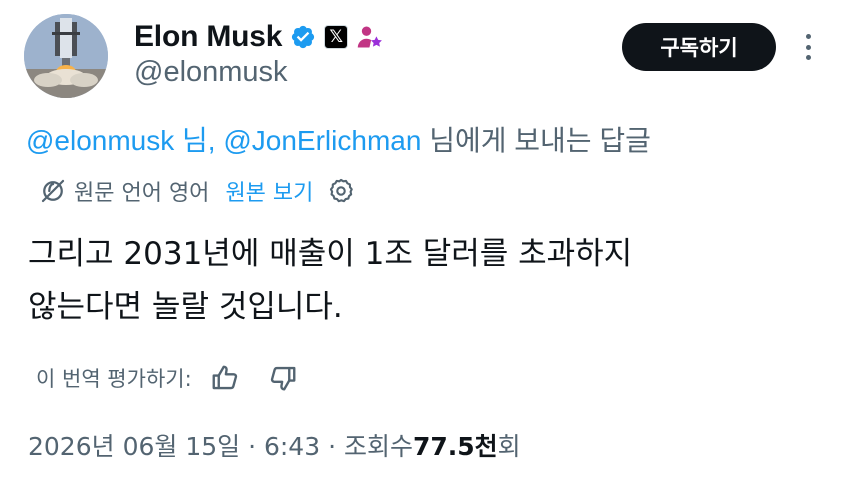 The width and height of the screenshot is (850, 480). Describe the element at coordinates (370, 37) in the screenshot. I see `affiliate-user-icon` at that location.